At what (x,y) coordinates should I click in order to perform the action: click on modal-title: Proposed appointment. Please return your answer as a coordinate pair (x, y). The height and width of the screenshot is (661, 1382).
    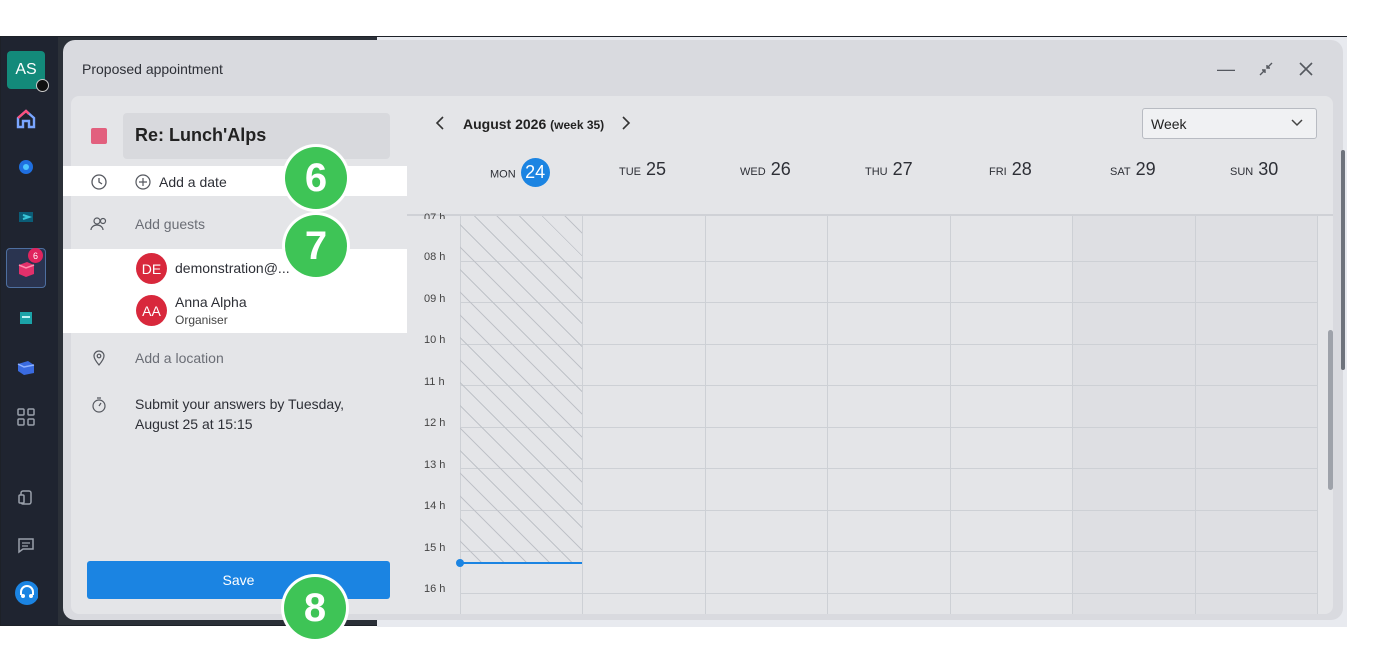
    Looking at the image, I should click on (152, 69).